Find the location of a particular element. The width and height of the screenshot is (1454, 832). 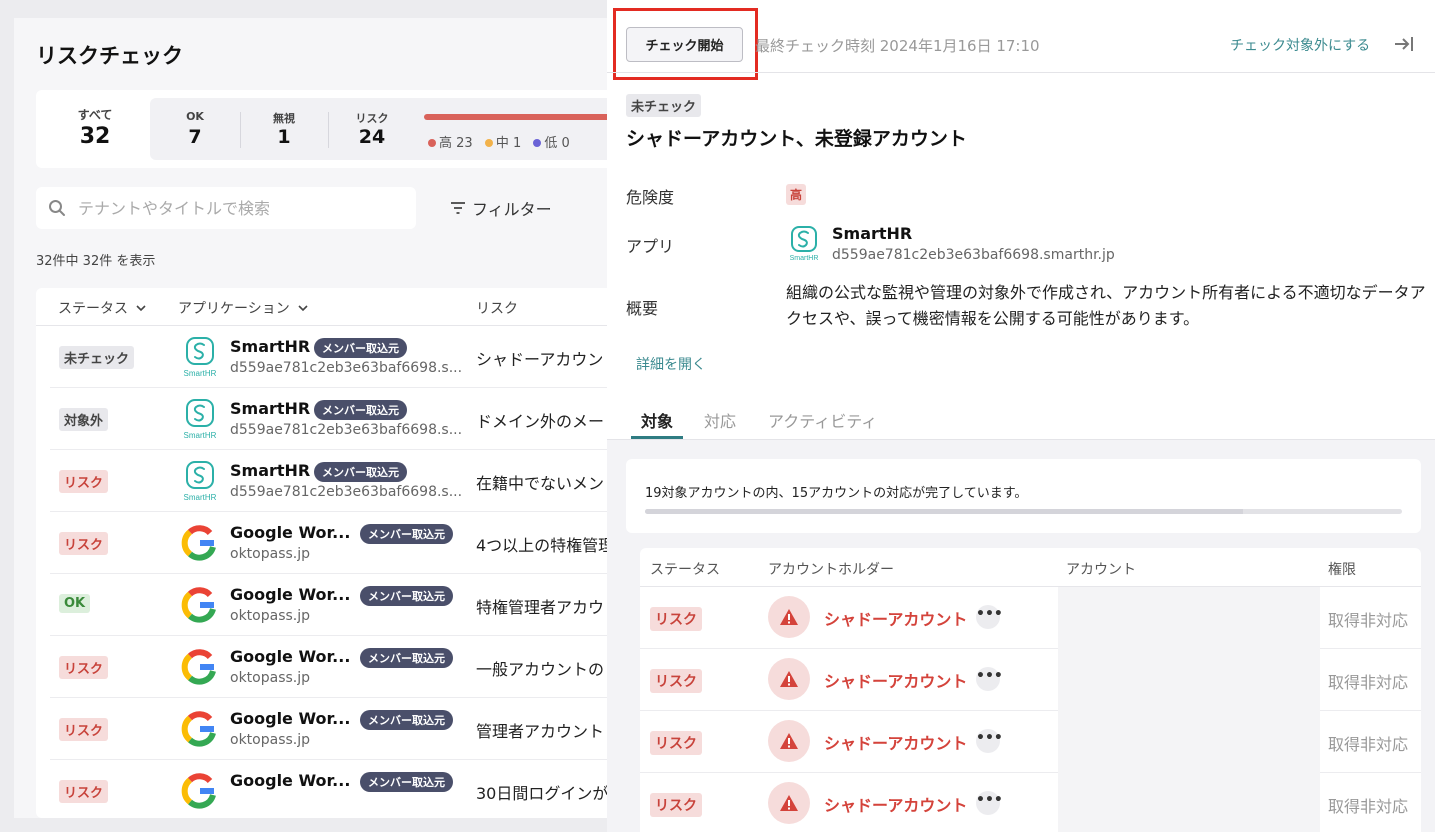

filter-button: フィルター is located at coordinates (501, 208).